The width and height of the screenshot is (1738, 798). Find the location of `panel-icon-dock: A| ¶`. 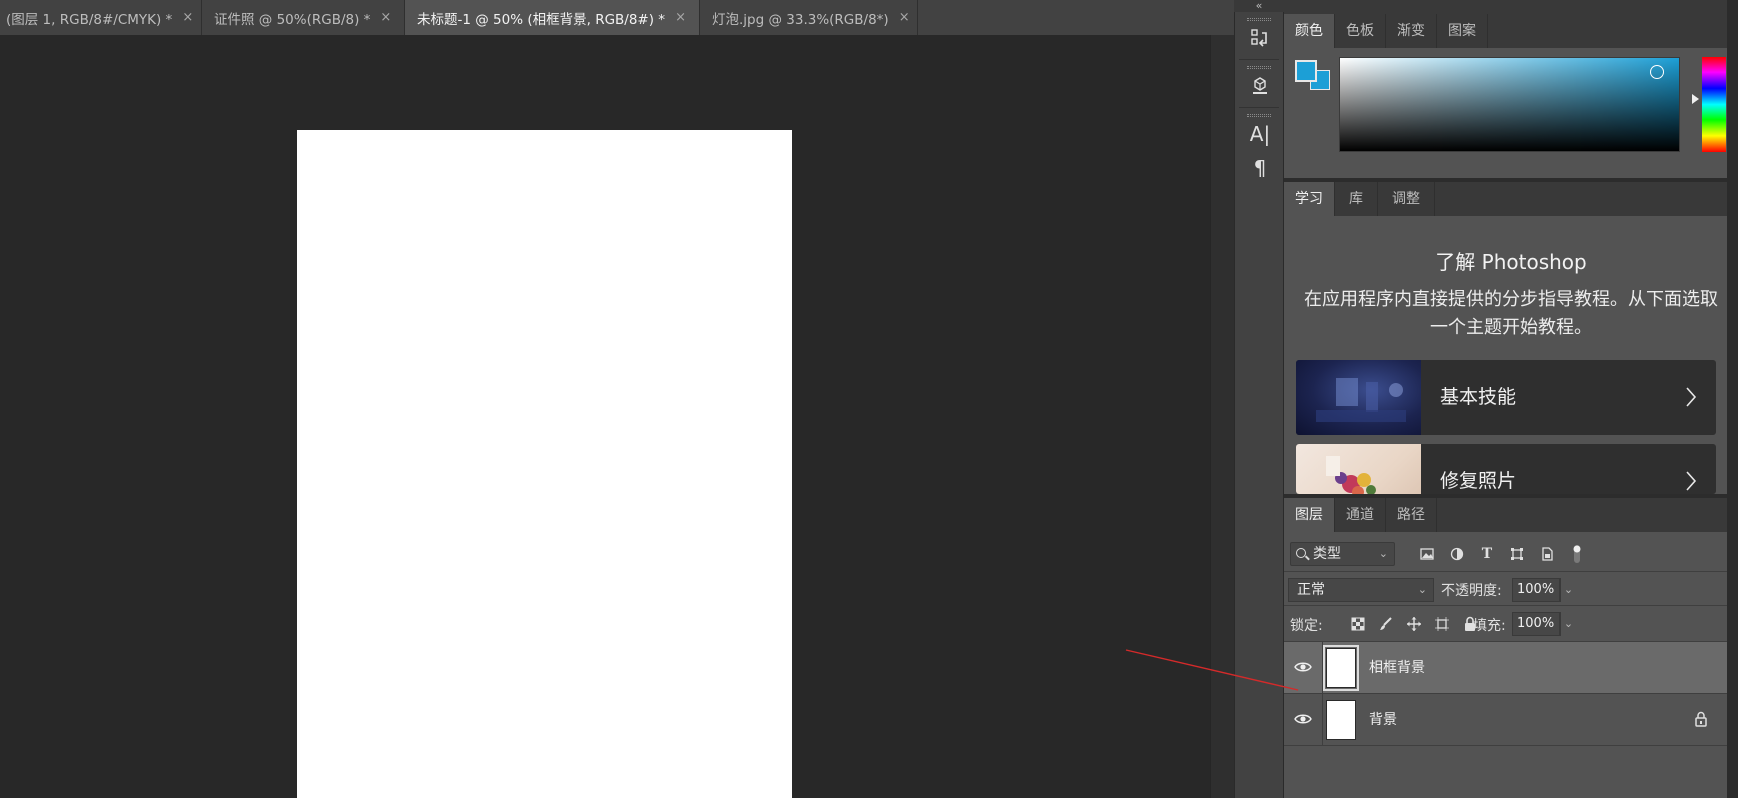

panel-icon-dock: A| ¶ is located at coordinates (1259, 405).